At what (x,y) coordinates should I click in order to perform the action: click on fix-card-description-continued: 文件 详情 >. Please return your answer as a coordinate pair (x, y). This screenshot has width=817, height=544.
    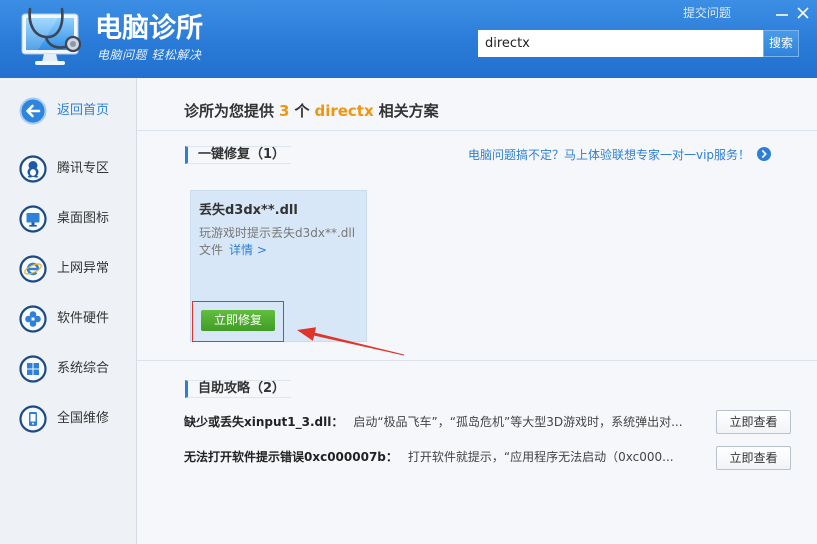
    Looking at the image, I should click on (233, 250).